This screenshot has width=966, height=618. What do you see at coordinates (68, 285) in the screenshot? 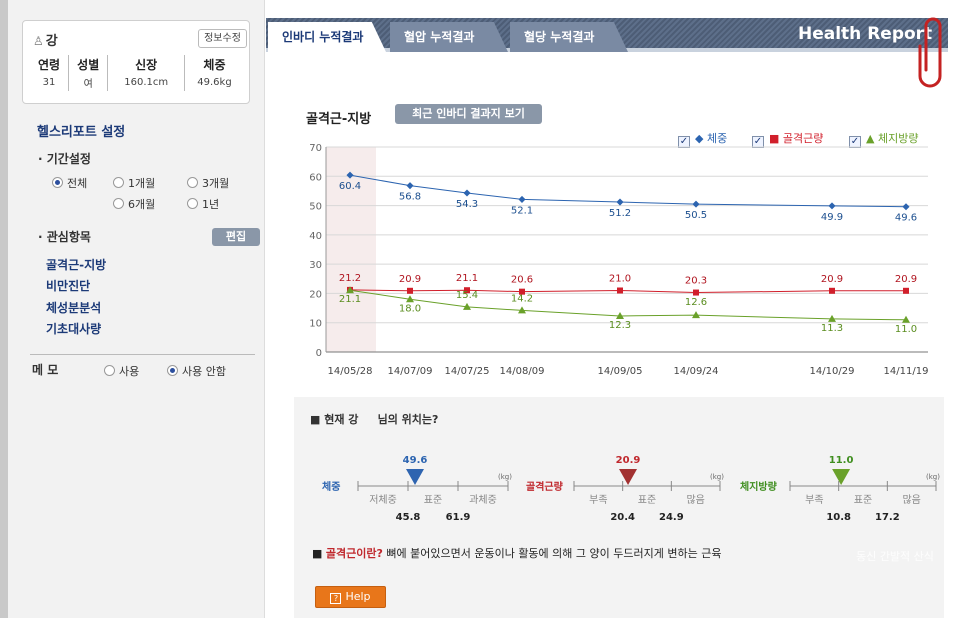
I see `interest-item-obesity: 비만진단` at bounding box center [68, 285].